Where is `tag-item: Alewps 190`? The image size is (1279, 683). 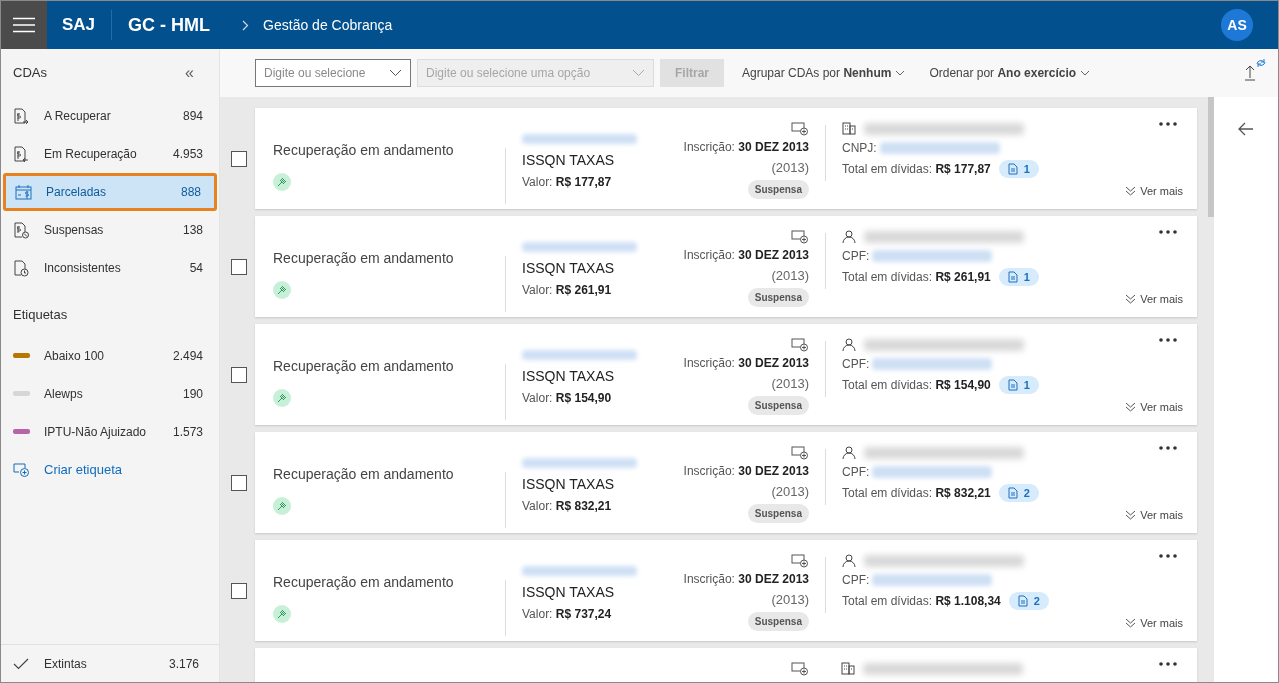 tag-item: Alewps 190 is located at coordinates (110, 393).